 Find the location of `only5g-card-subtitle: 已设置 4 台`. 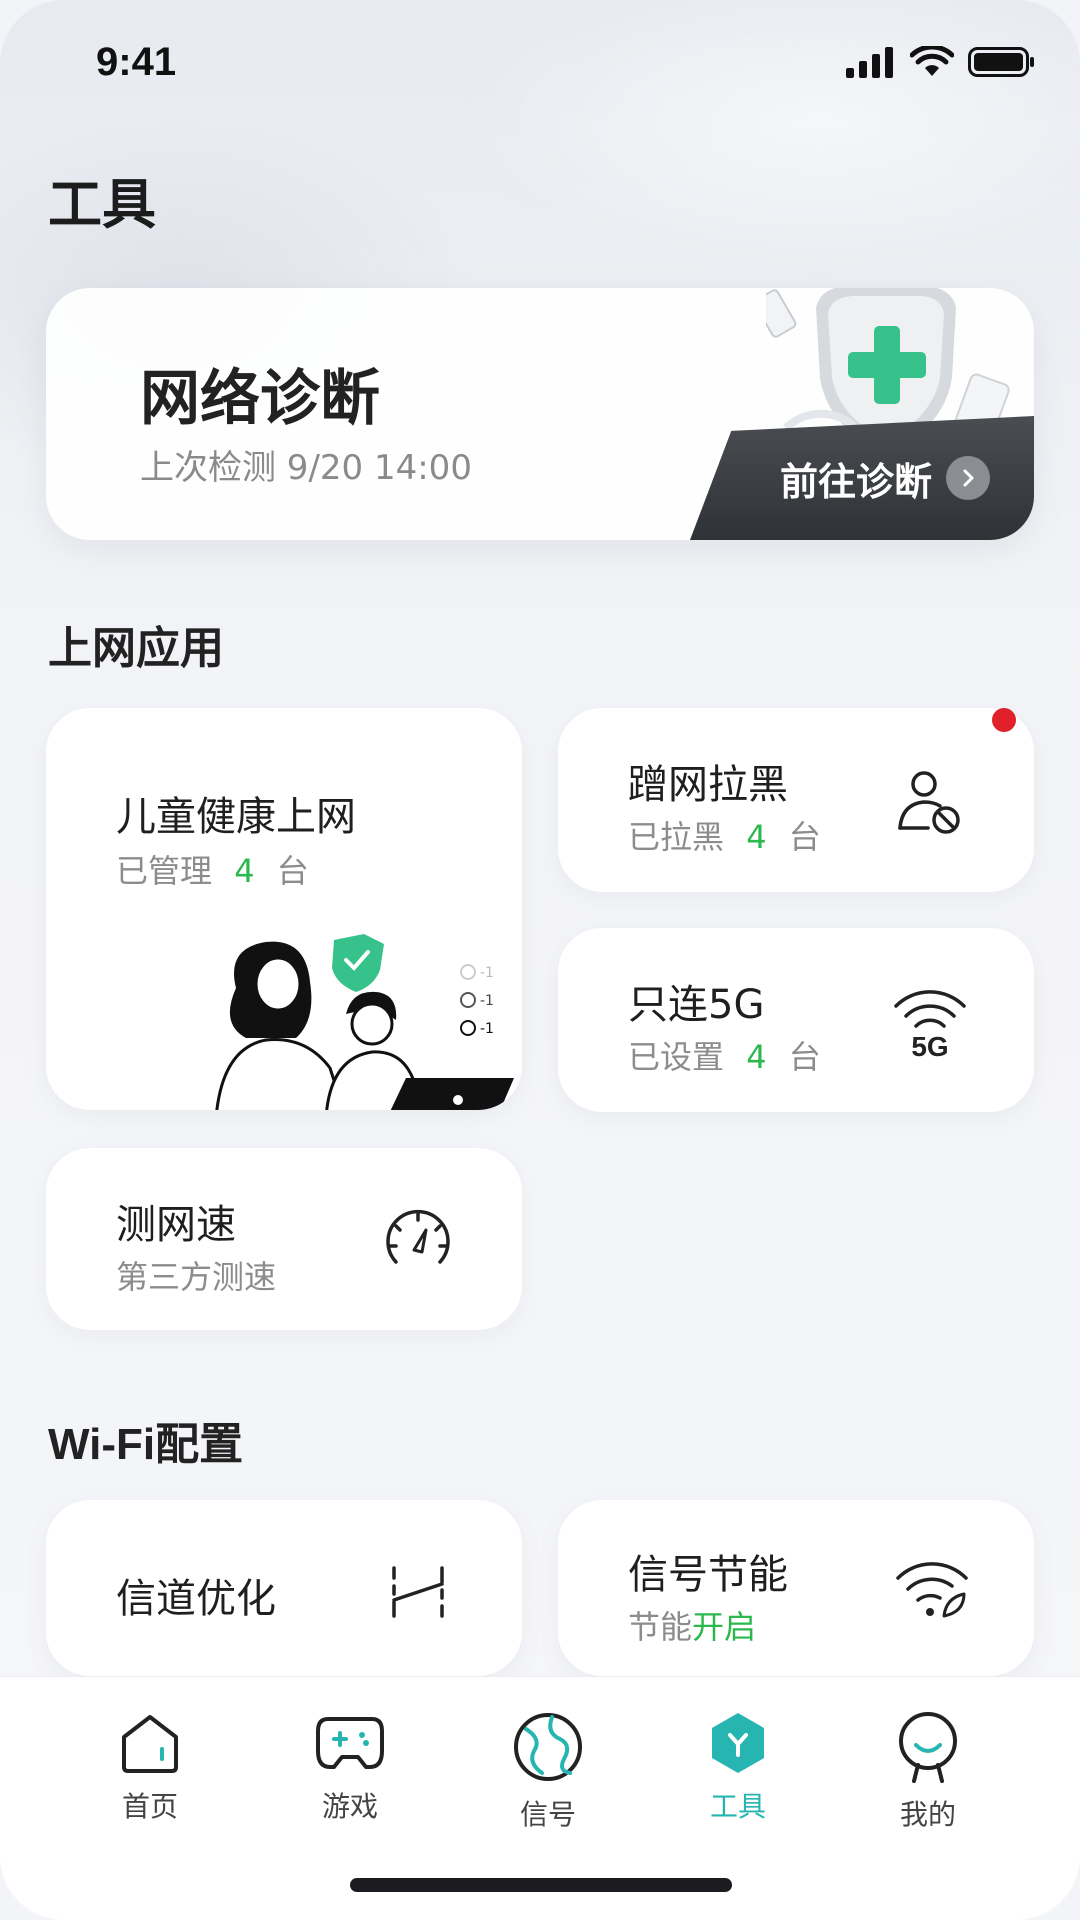

only5g-card-subtitle: 已设置 4 台 is located at coordinates (724, 1057).